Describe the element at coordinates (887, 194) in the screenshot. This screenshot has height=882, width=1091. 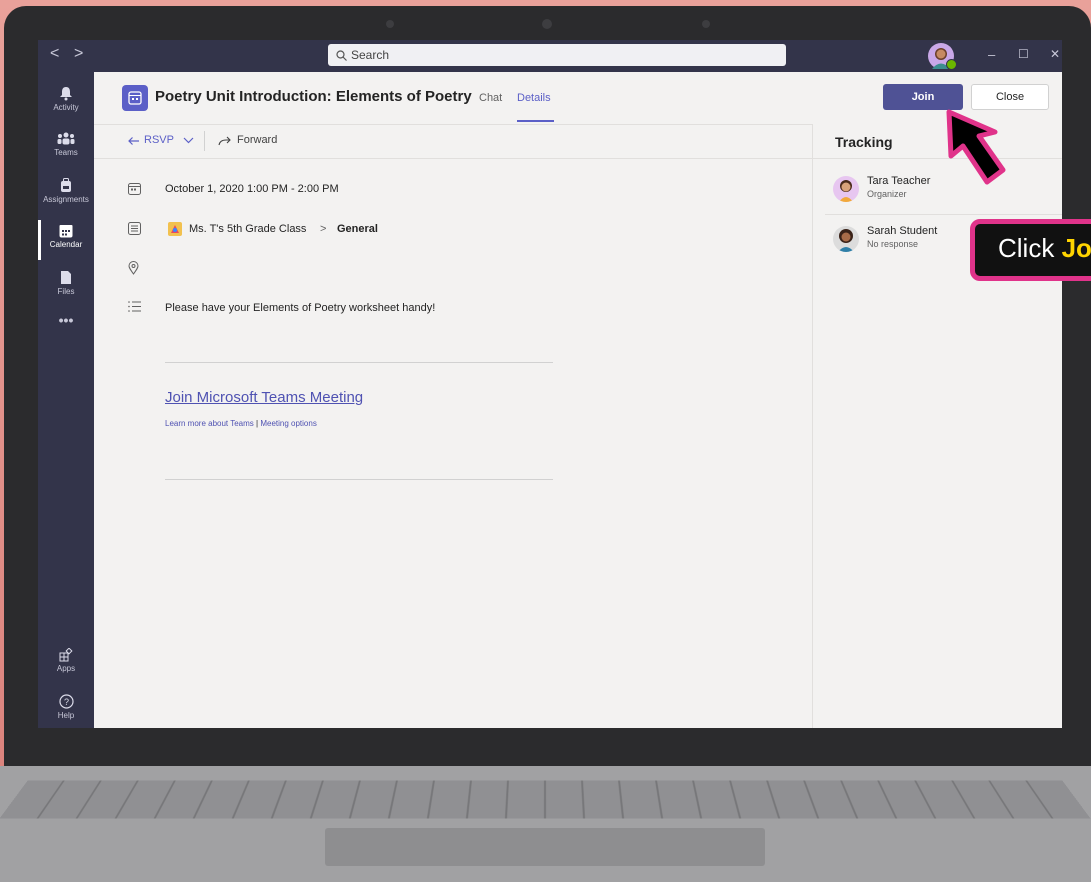
I see `attendee-status: Organizer` at that location.